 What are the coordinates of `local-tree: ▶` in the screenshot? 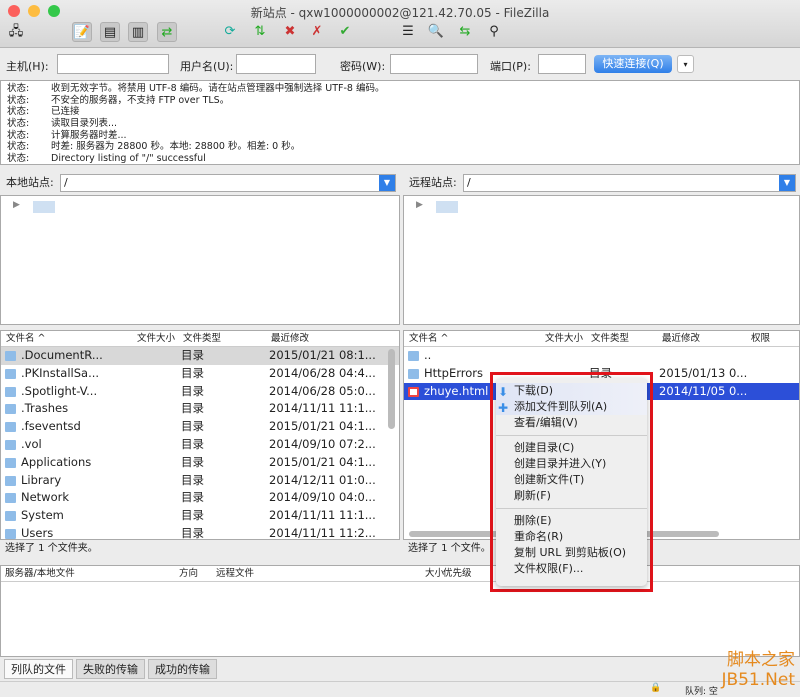 It's located at (200, 260).